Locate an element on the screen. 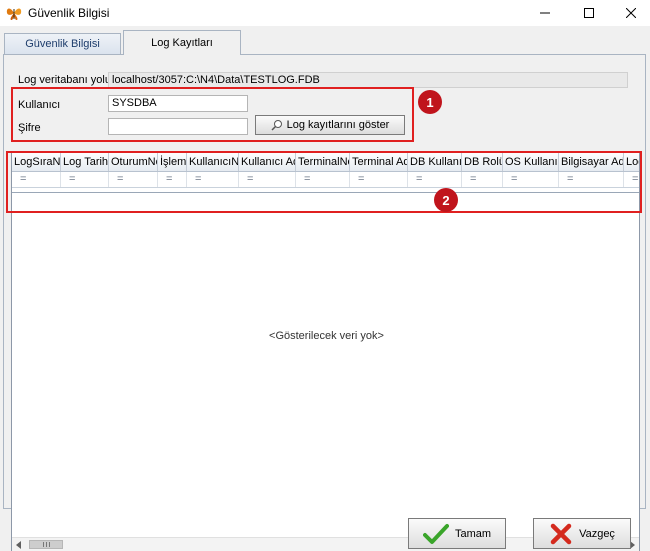  annotation-badge-2: 2 is located at coordinates (446, 200).